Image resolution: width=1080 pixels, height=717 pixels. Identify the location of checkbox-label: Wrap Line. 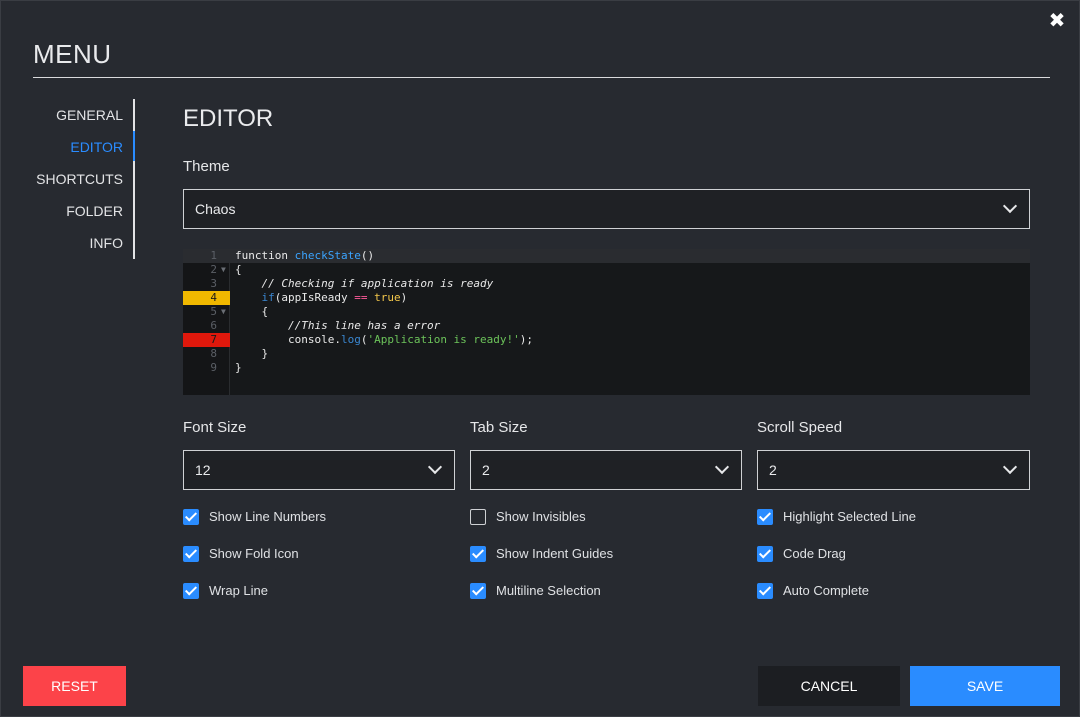
(239, 590).